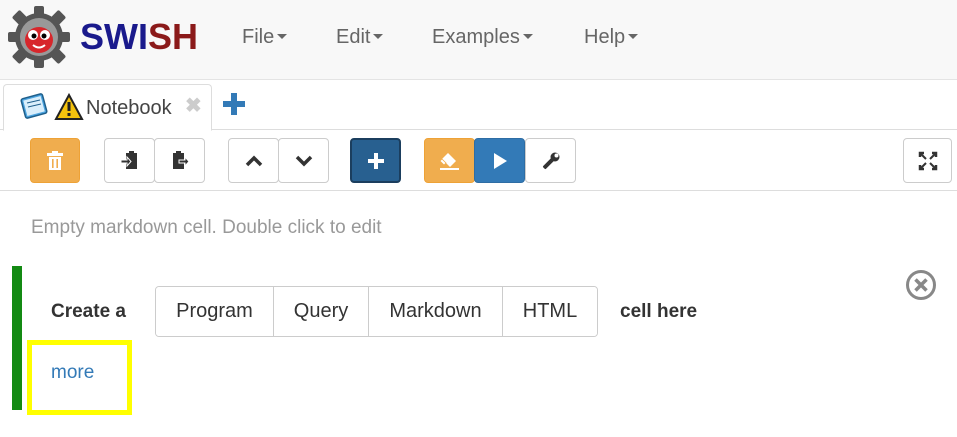  Describe the element at coordinates (88, 311) in the screenshot. I see `create-a-label: Create a` at that location.